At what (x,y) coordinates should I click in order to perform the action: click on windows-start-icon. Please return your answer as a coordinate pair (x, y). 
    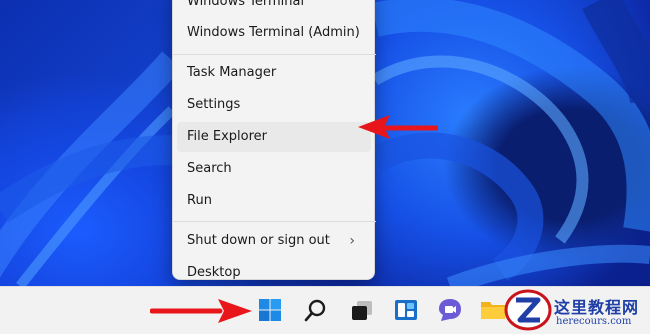
    Looking at the image, I should click on (270, 310).